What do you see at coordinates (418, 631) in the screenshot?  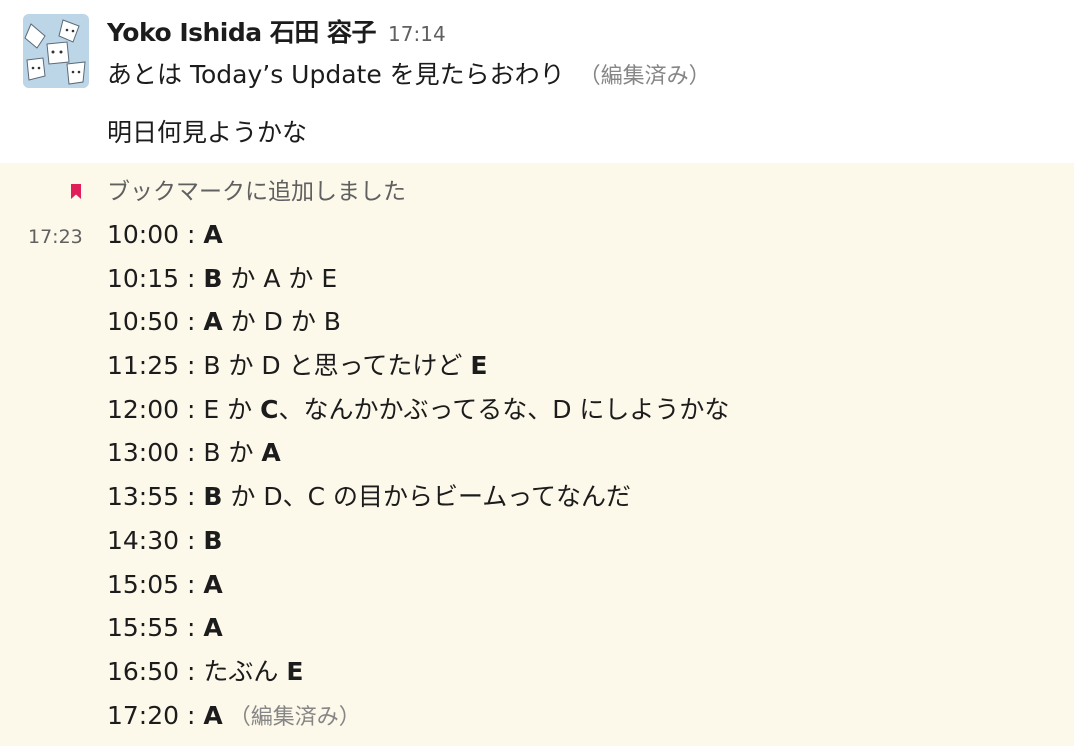 I see `schedule-line: 15:55 : A` at bounding box center [418, 631].